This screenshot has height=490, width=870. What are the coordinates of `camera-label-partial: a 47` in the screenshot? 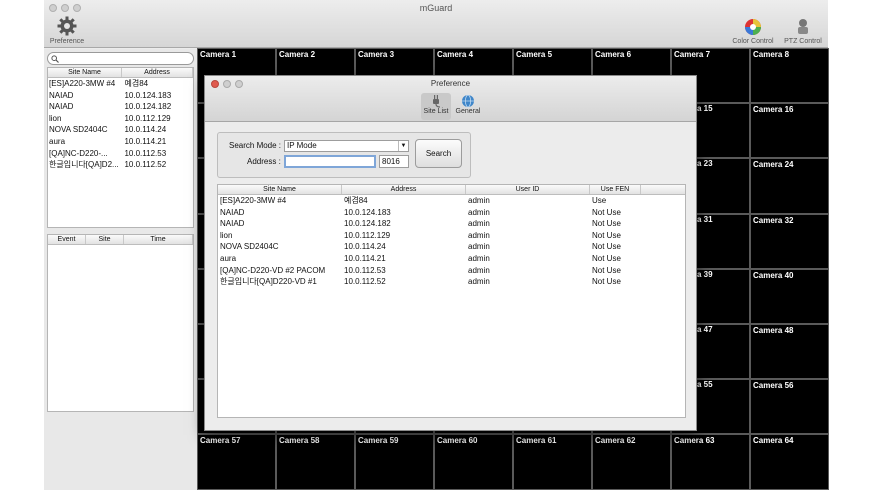 It's located at (705, 329).